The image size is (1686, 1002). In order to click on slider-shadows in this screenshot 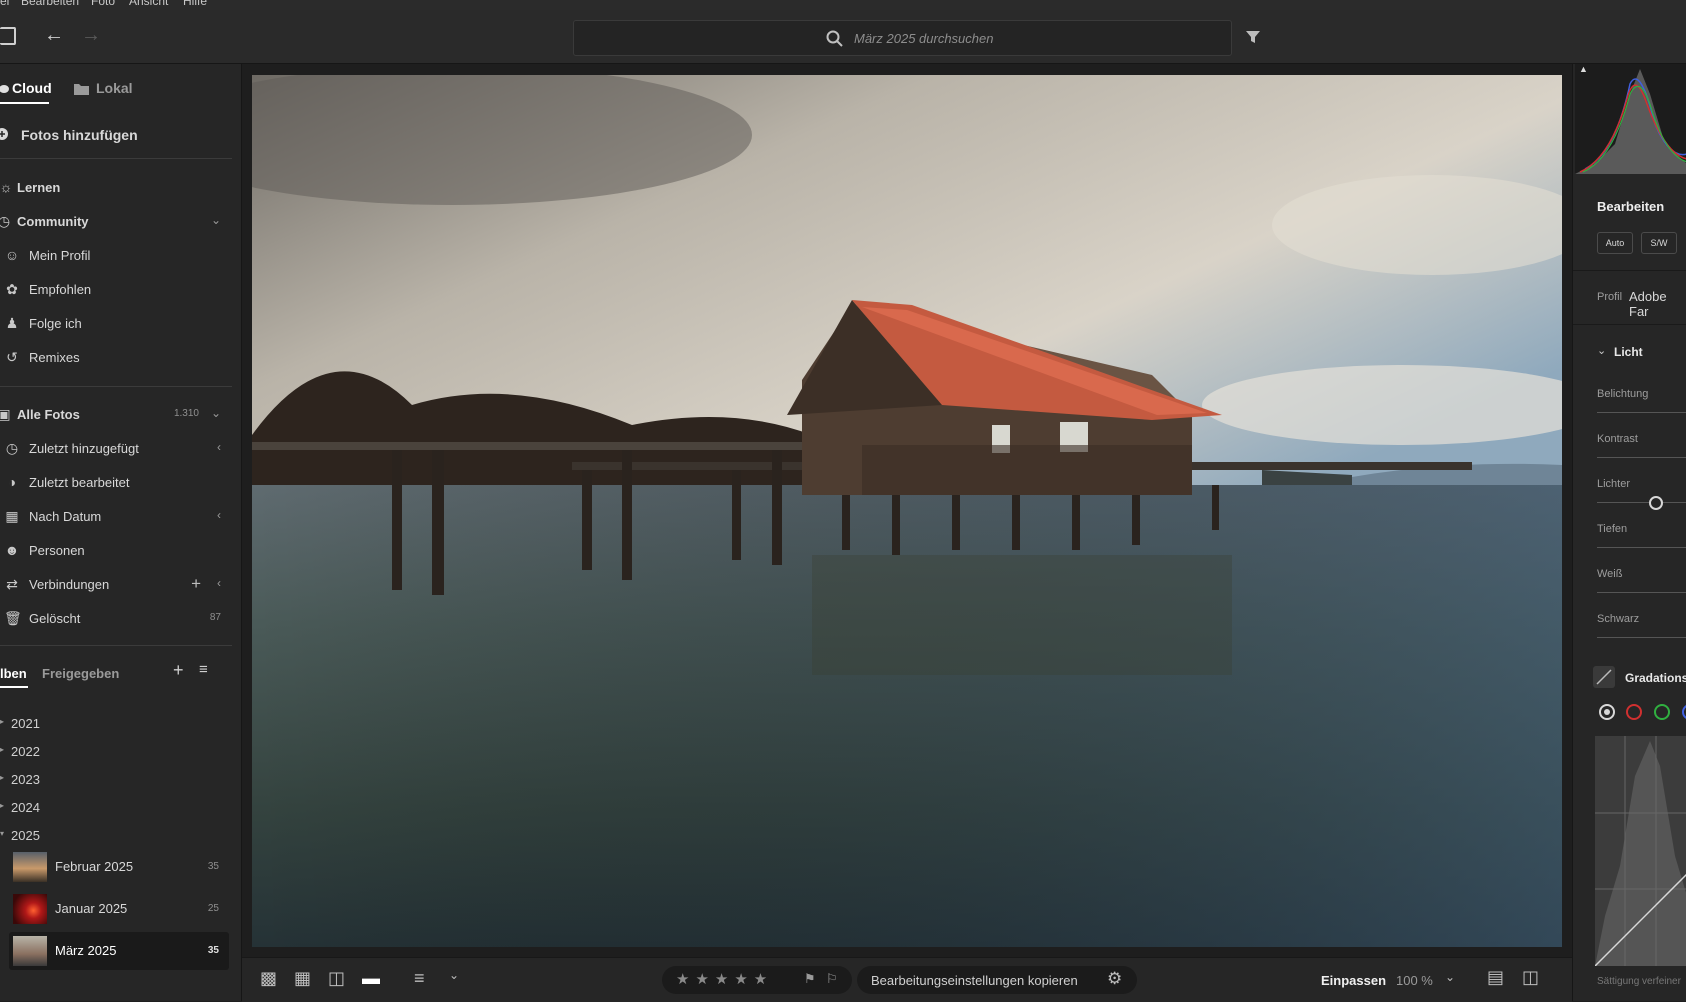, I will do `click(1641, 547)`.